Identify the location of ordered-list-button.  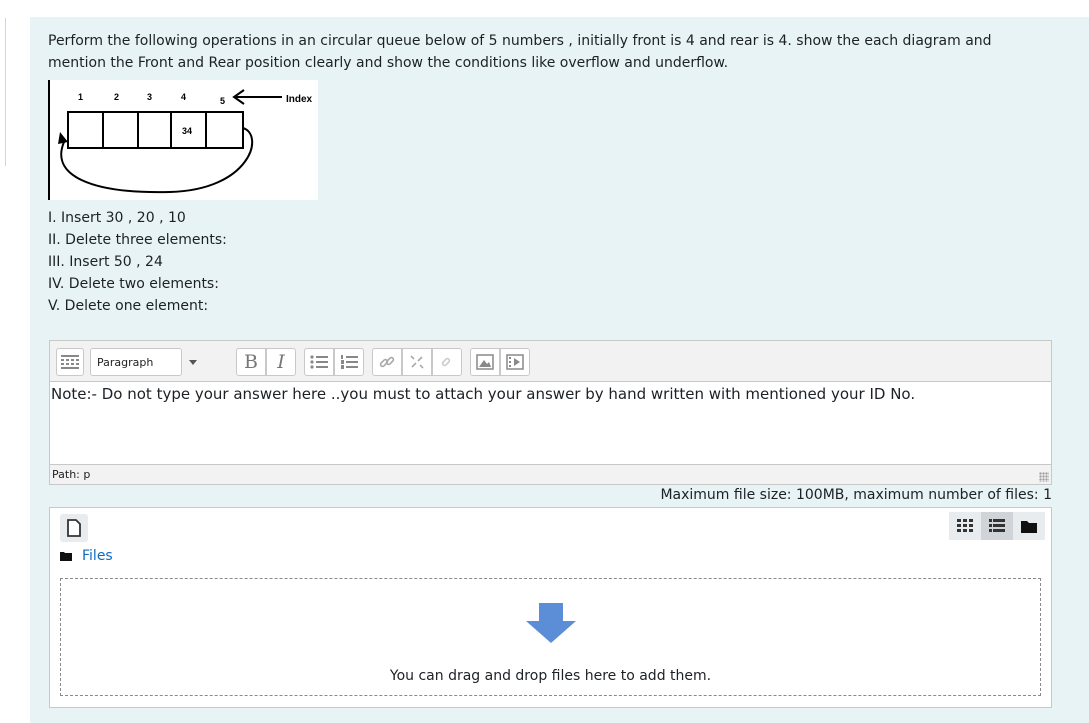
(349, 362).